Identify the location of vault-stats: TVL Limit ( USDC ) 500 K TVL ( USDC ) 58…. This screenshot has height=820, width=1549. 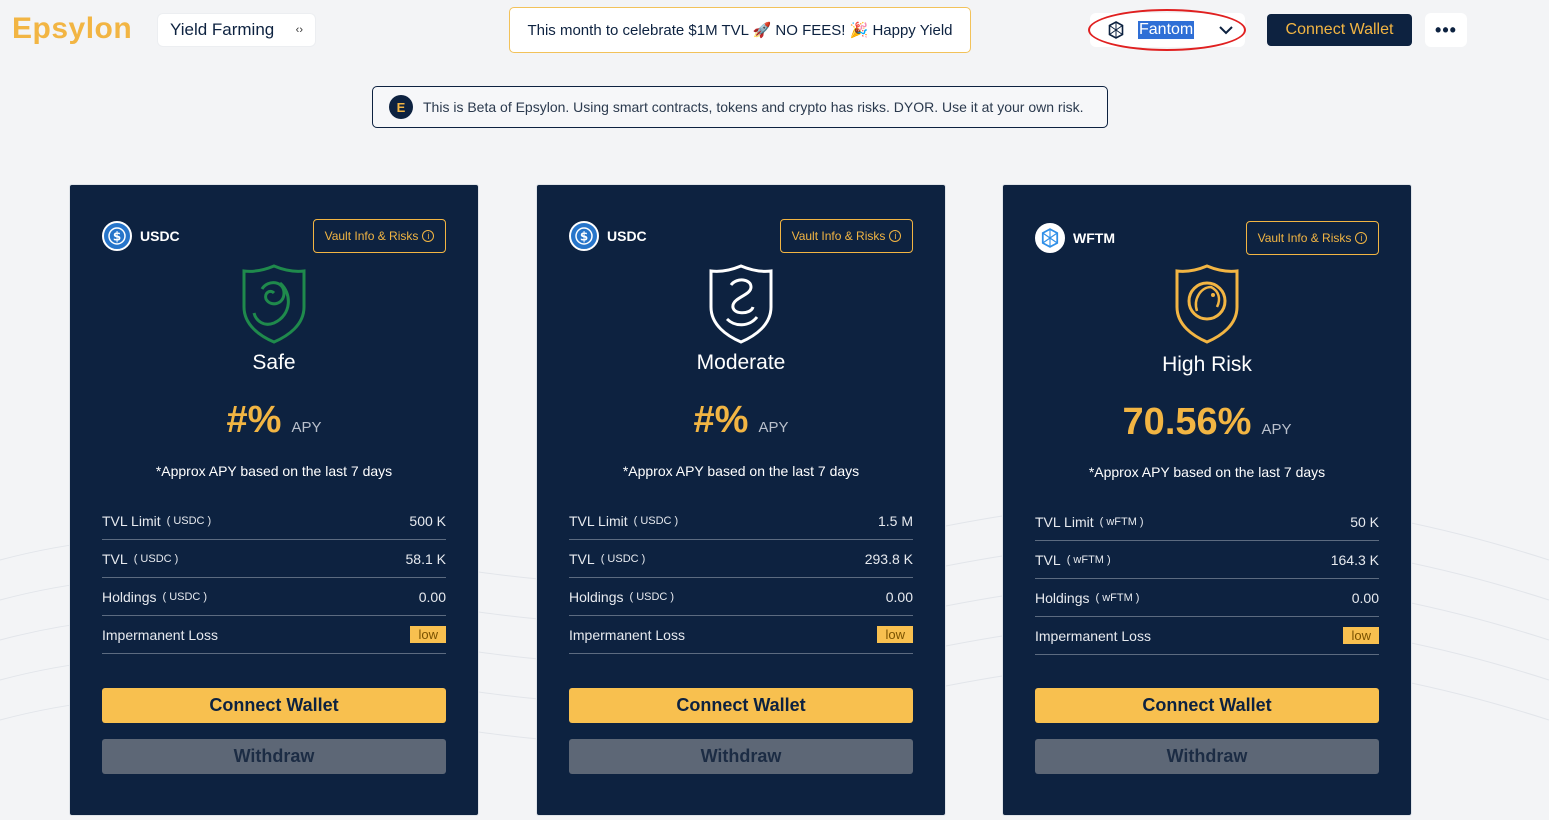
(274, 578).